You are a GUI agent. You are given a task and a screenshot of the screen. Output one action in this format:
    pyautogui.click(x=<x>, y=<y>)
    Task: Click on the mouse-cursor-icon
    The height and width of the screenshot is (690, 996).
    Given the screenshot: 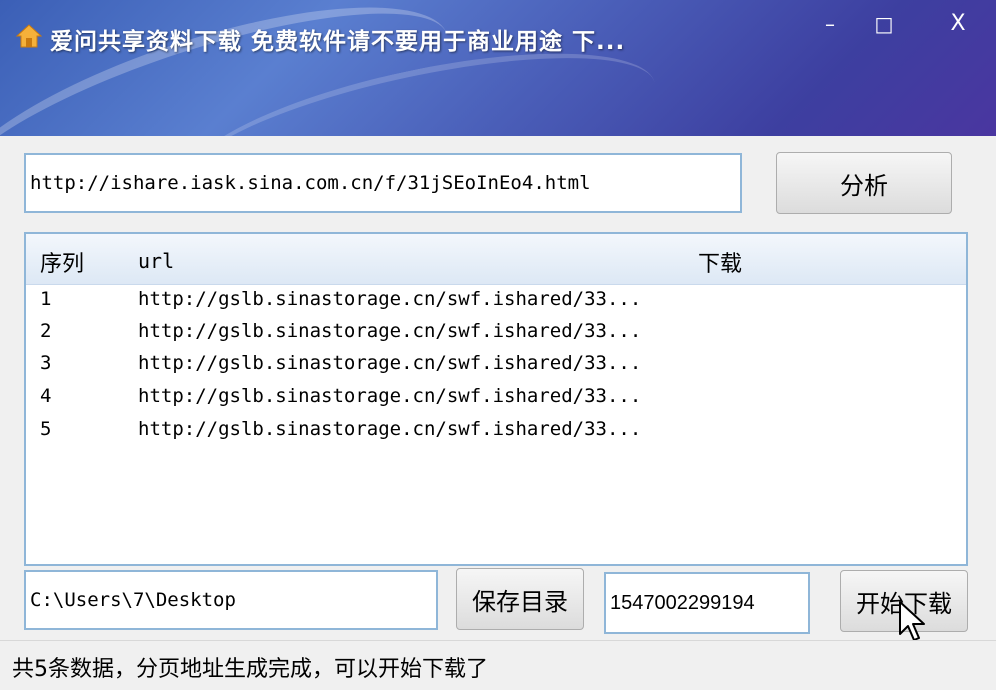 What is the action you would take?
    pyautogui.click(x=912, y=621)
    